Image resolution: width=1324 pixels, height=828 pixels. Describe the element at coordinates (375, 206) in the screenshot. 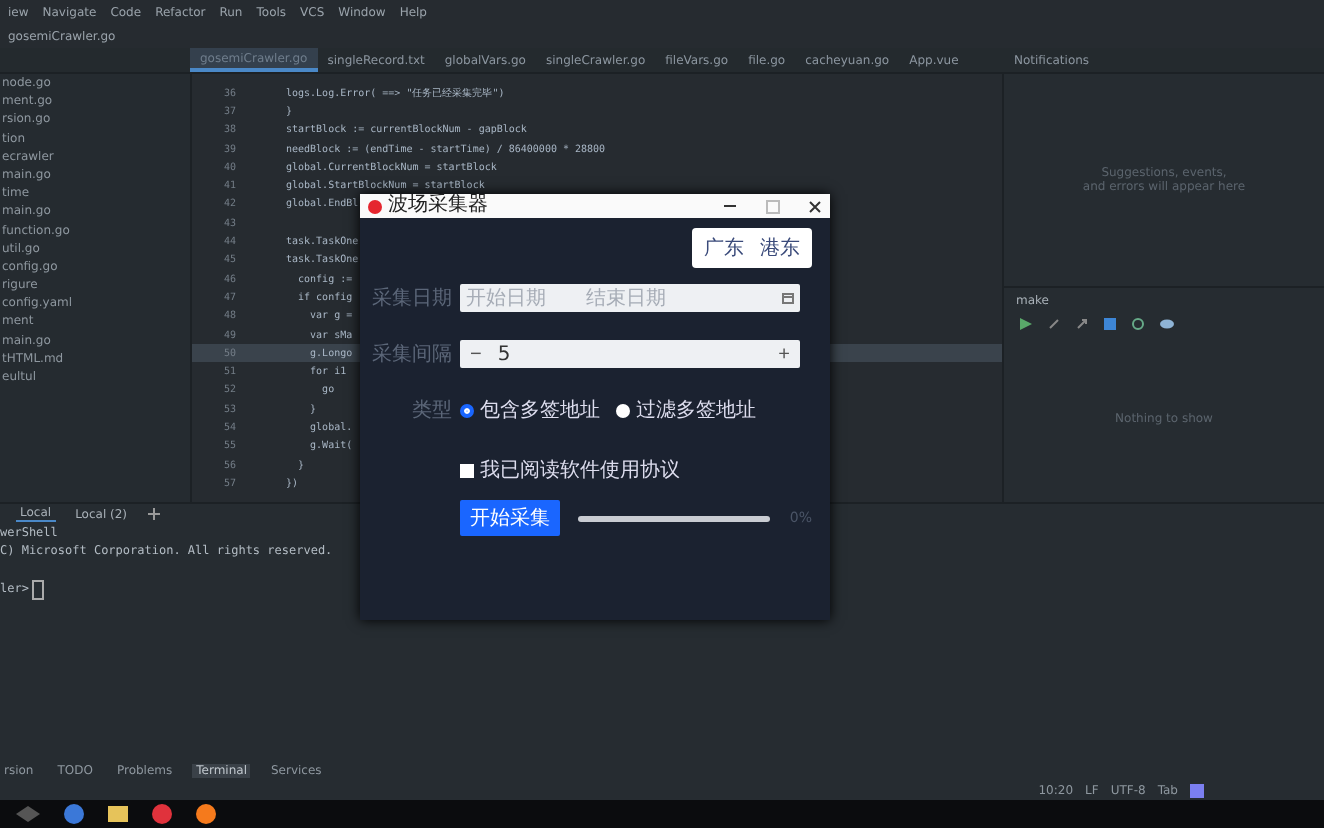

I see `app-icon` at that location.